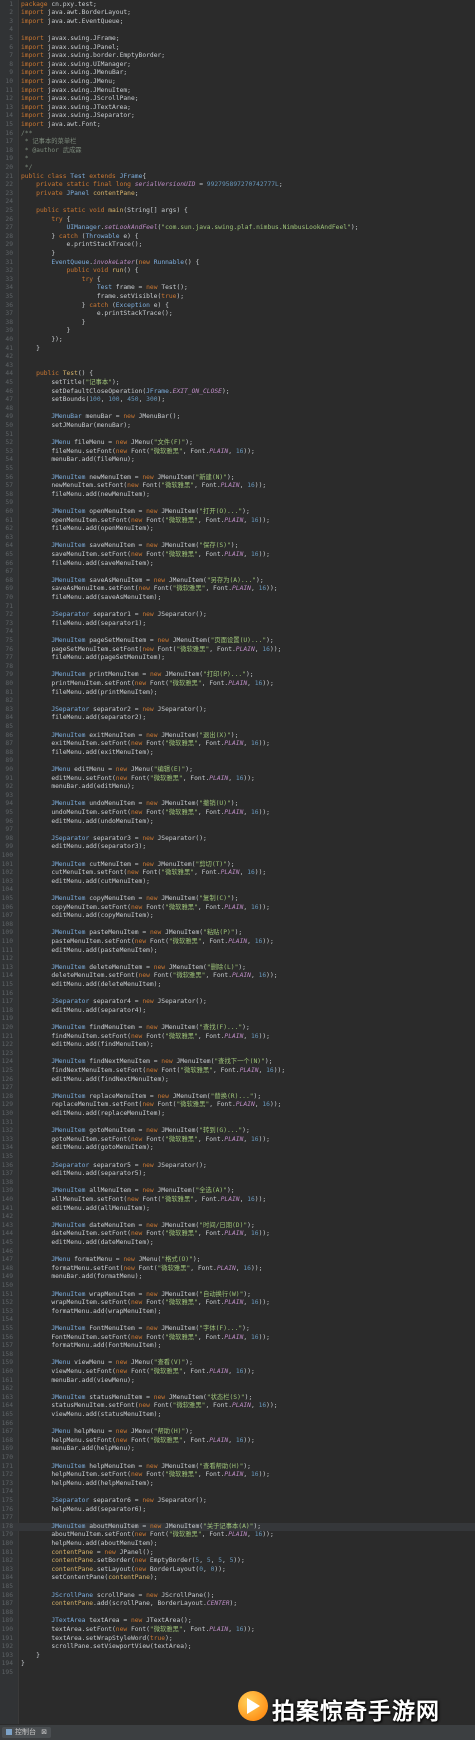 The height and width of the screenshot is (1740, 475). What do you see at coordinates (237, 349) in the screenshot?
I see `code-line: 41 }` at bounding box center [237, 349].